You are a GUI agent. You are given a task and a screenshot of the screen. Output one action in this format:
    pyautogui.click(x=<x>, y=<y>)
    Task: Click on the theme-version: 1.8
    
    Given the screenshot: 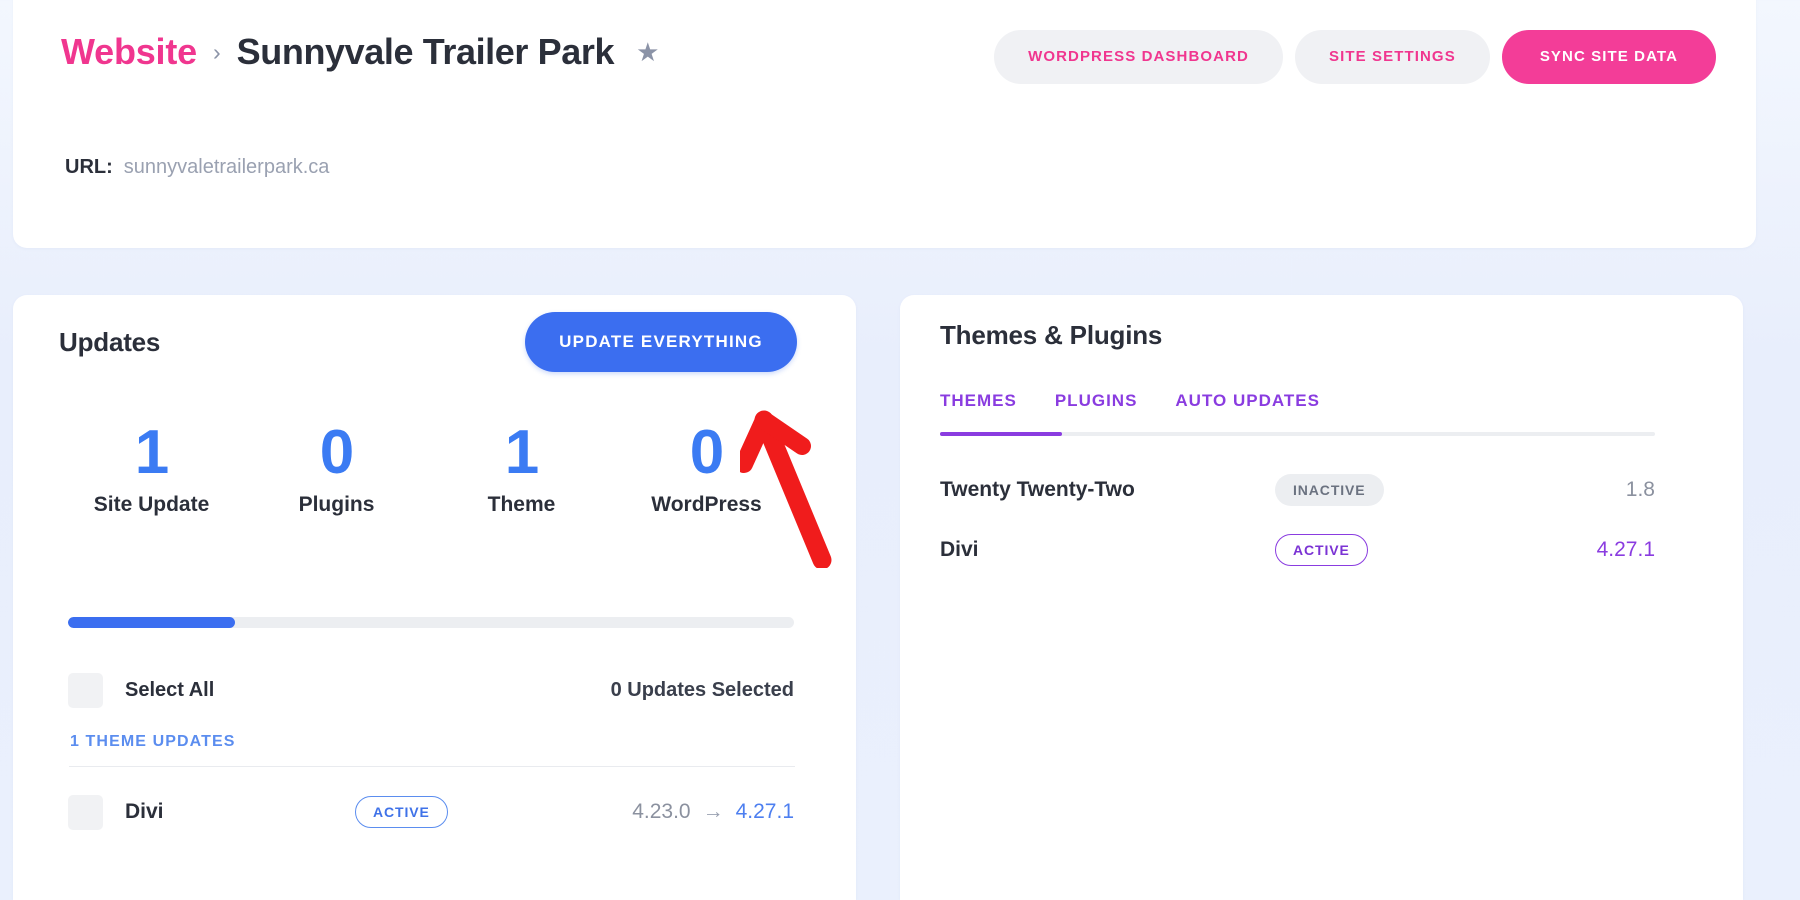 What is the action you would take?
    pyautogui.click(x=1640, y=489)
    